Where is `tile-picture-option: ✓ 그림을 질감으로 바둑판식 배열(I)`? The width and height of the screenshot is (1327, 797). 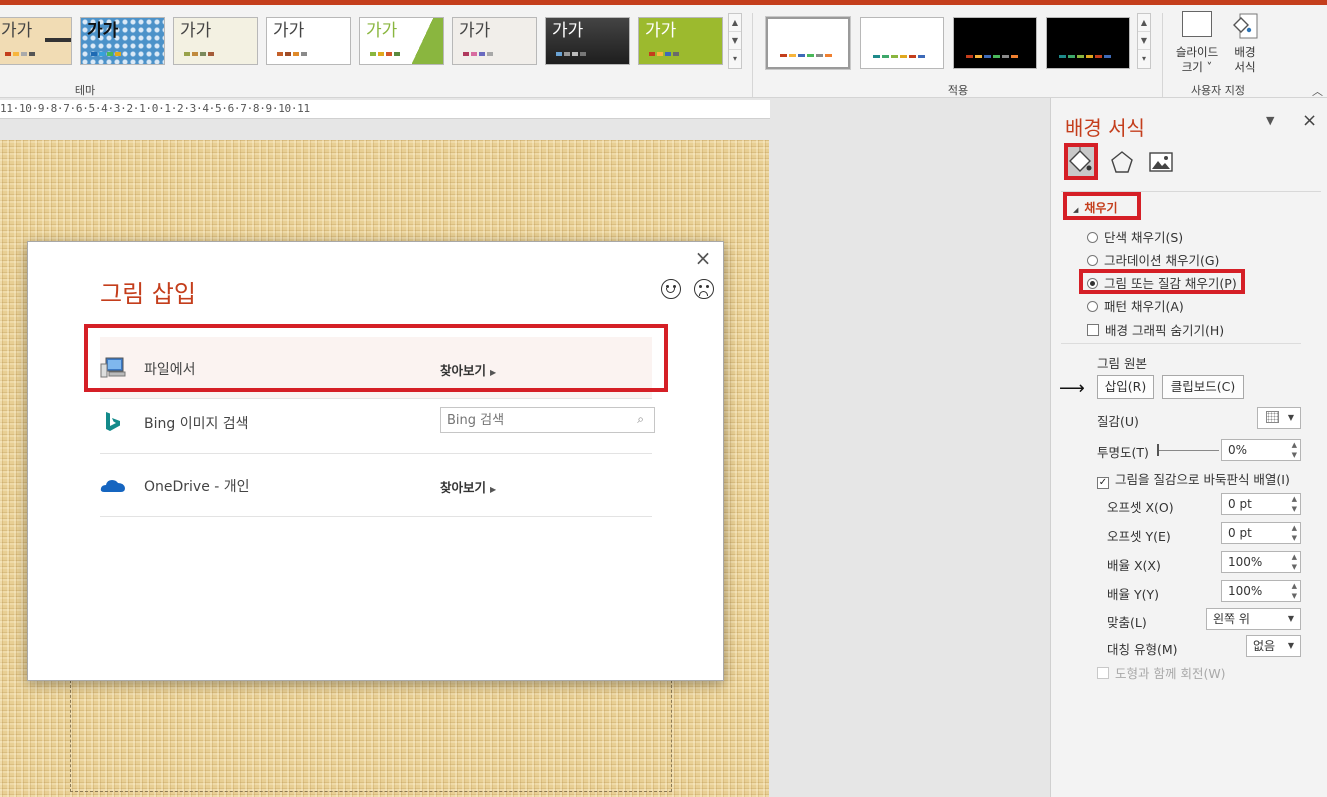 tile-picture-option: ✓ 그림을 질감으로 바둑판식 배열(I) is located at coordinates (1193, 479).